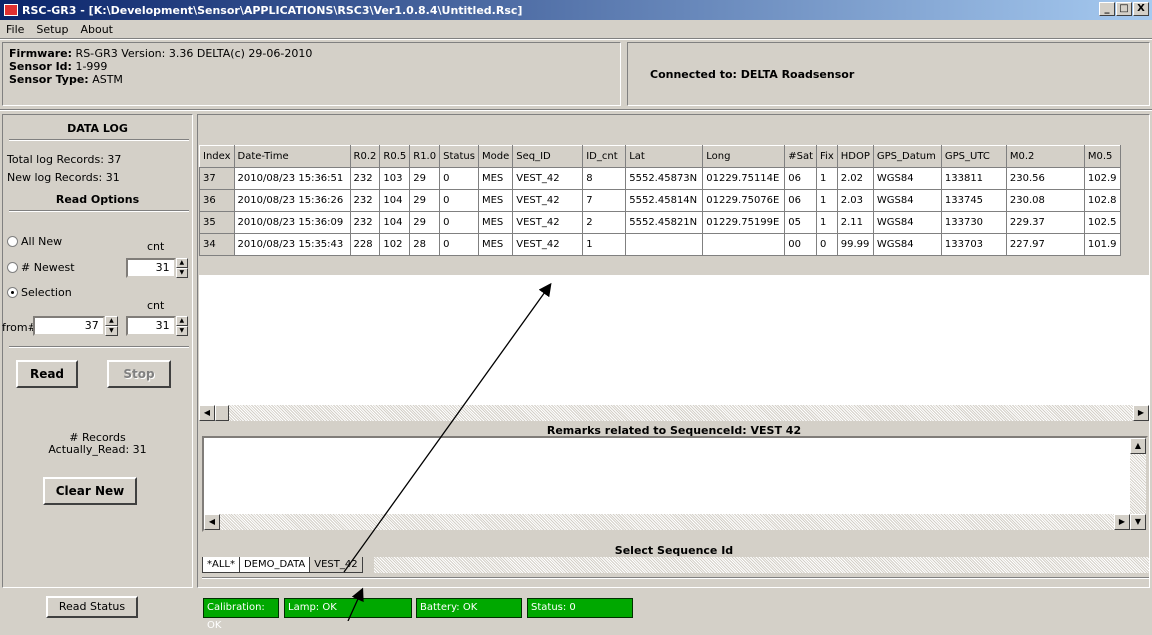  I want to click on arrow-to-seq-id, so click(447, 427).